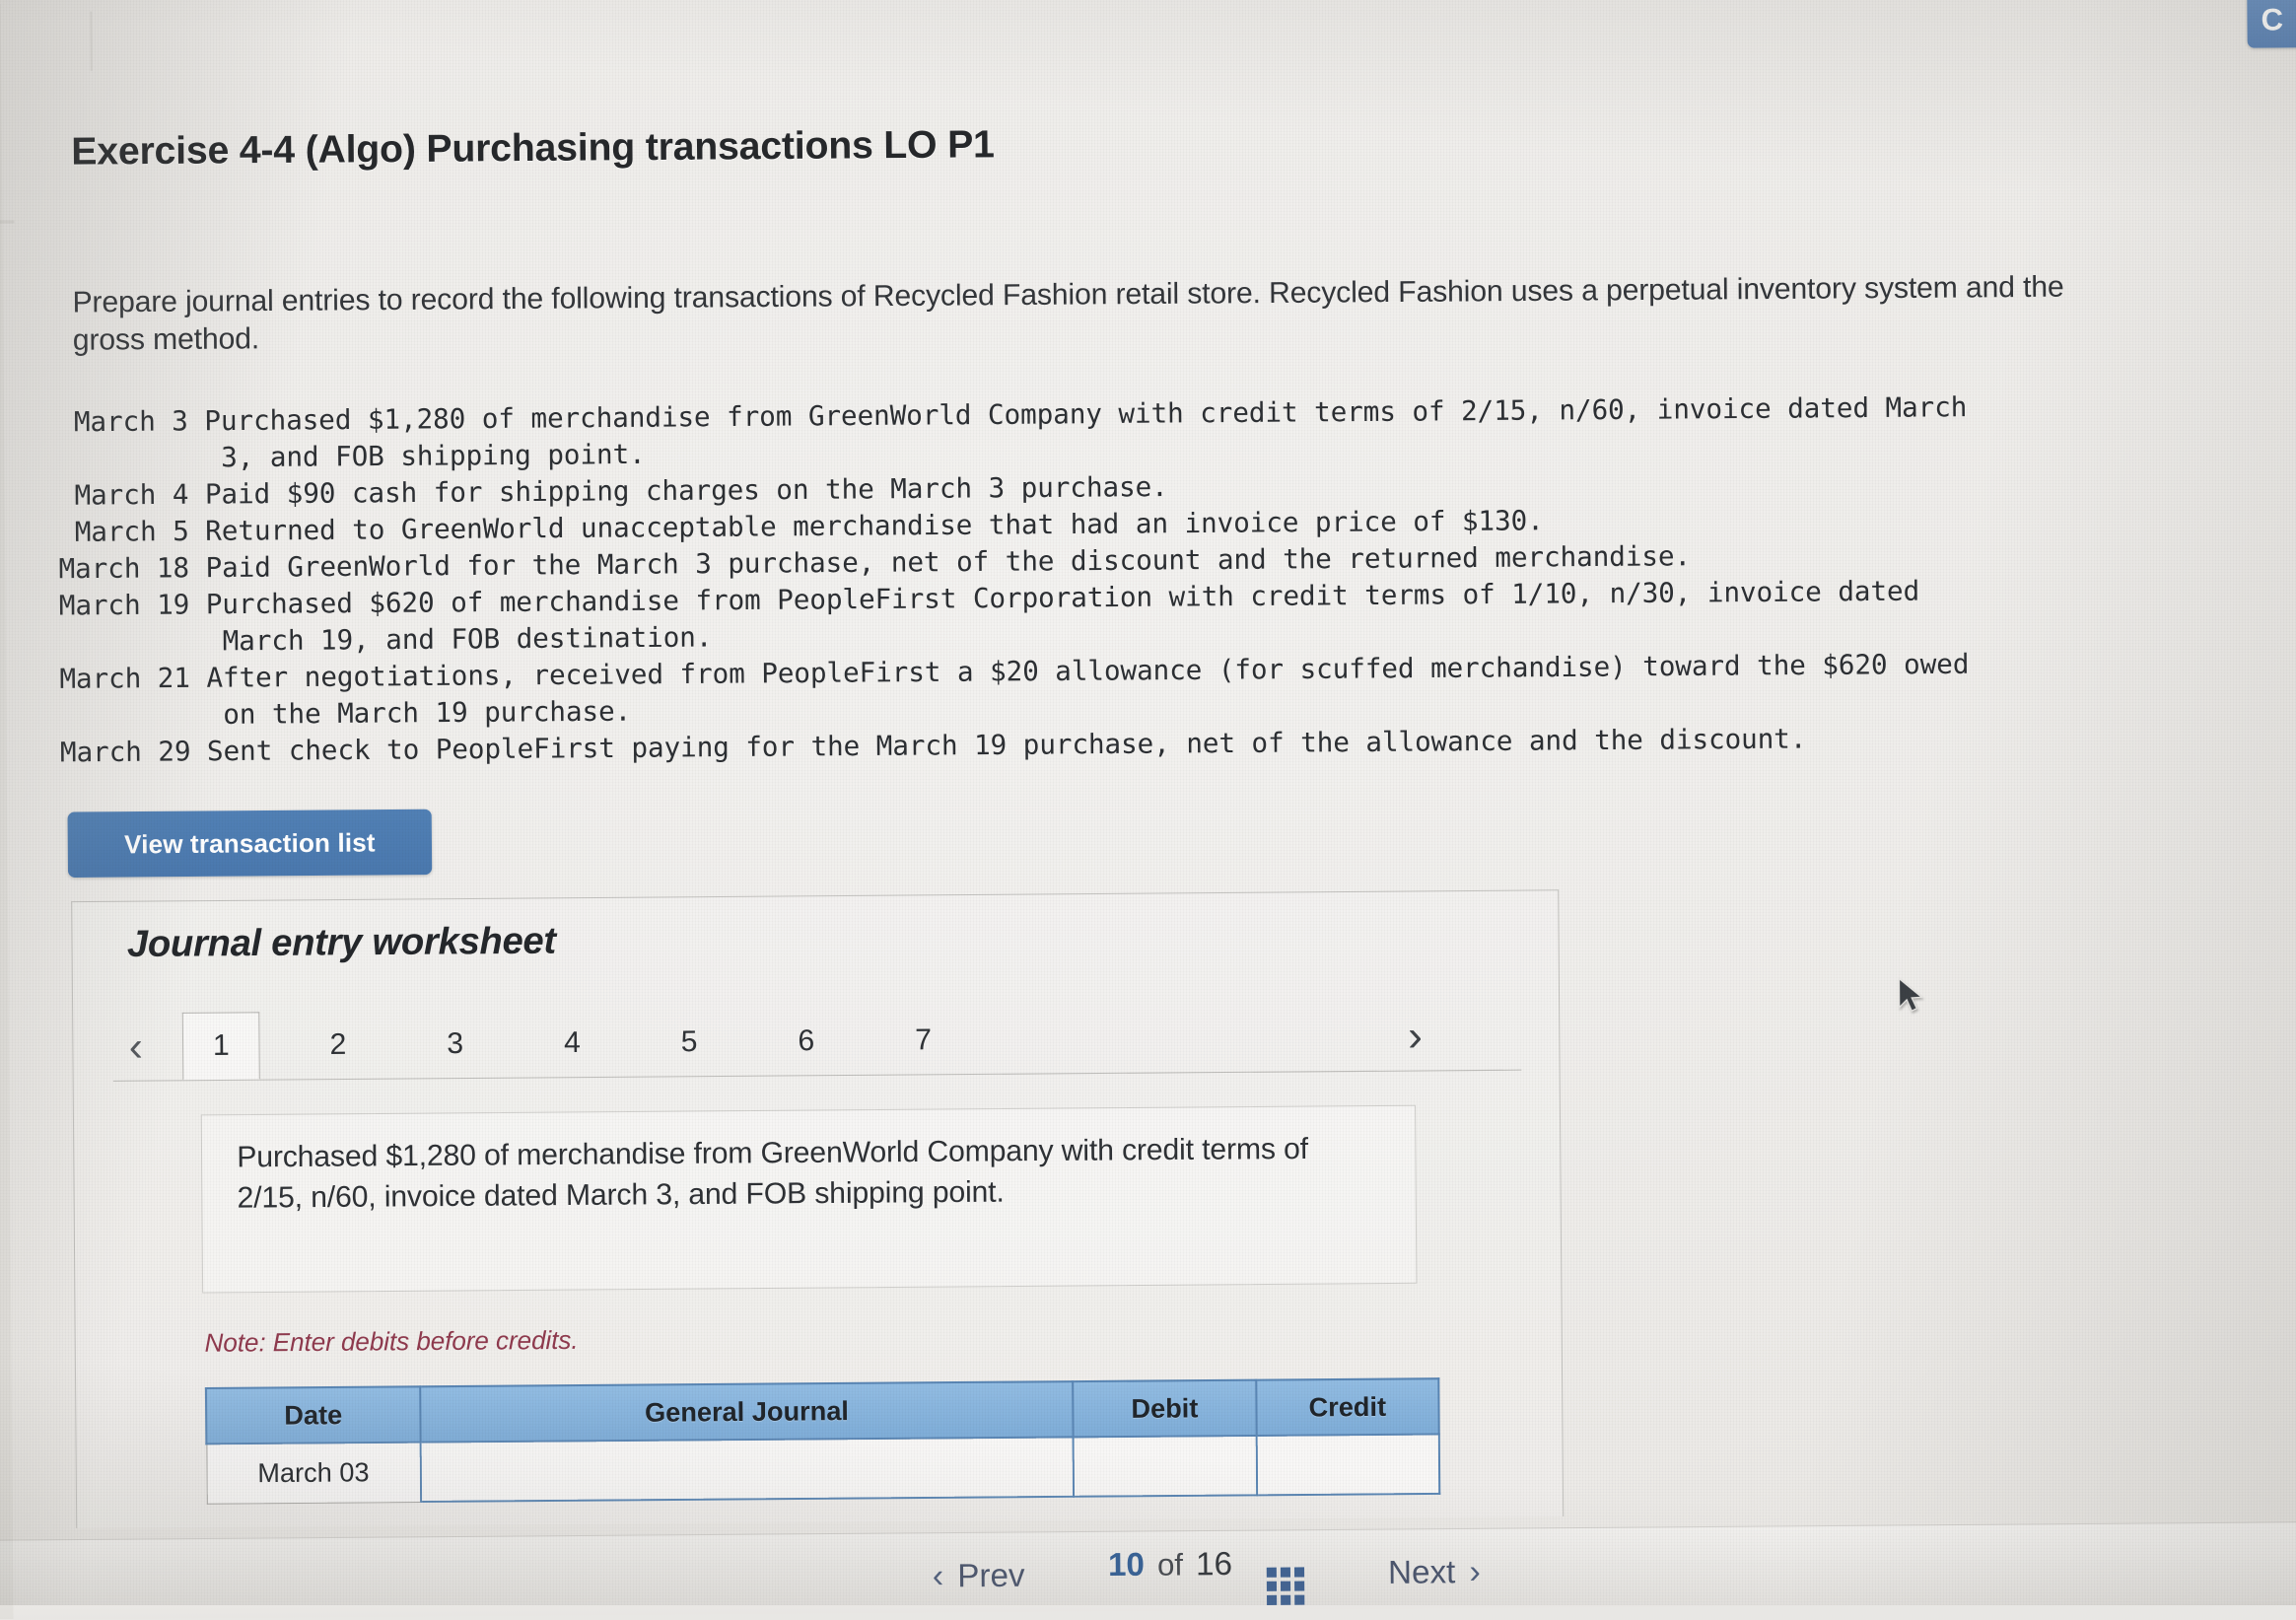 The image size is (2296, 1620). I want to click on cell-debit-input, so click(1165, 1466).